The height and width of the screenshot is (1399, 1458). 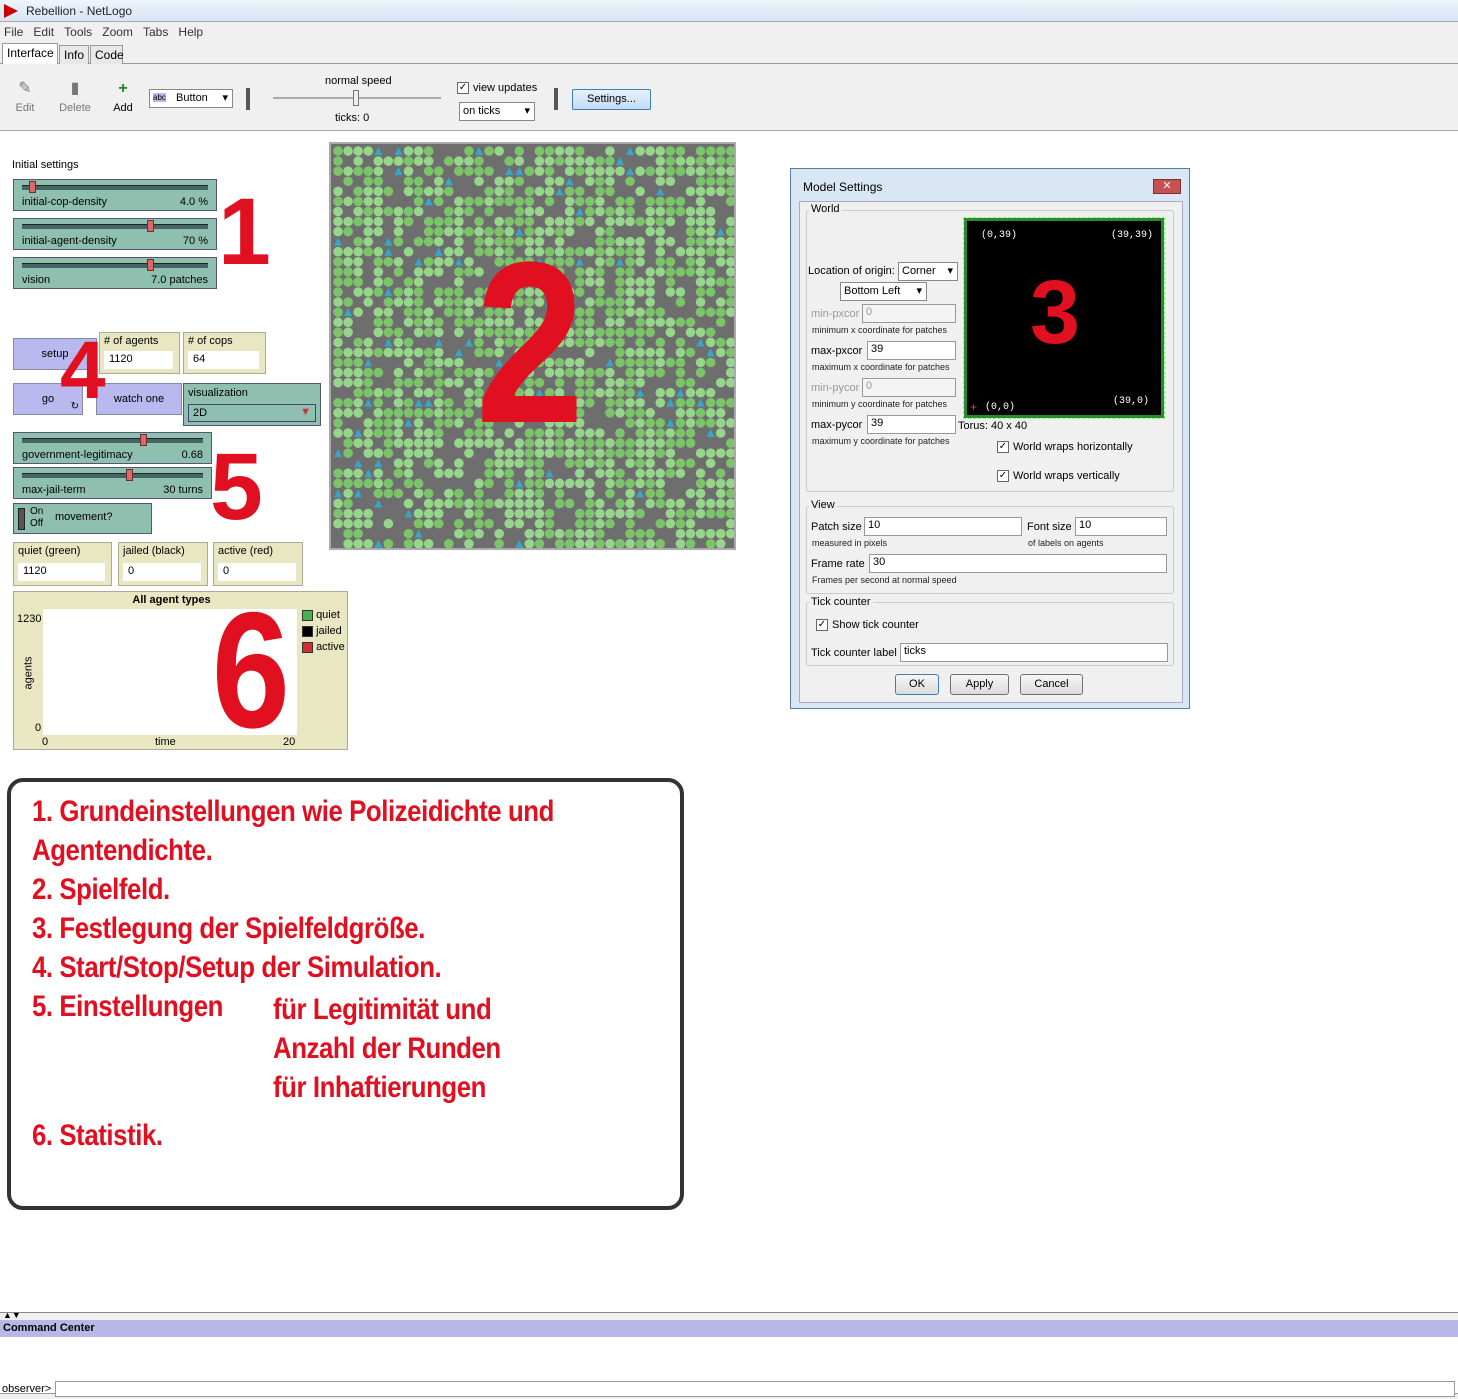 What do you see at coordinates (883, 291) in the screenshot?
I see `origin-position-select: Bottom Left` at bounding box center [883, 291].